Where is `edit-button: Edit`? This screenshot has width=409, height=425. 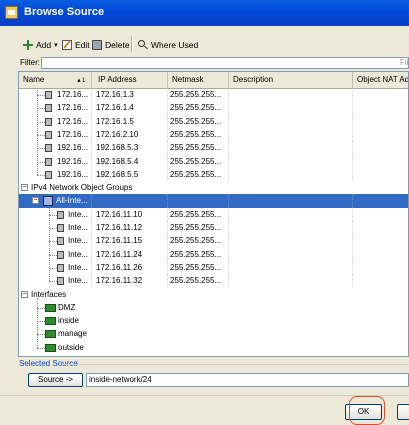 edit-button: Edit is located at coordinates (76, 45).